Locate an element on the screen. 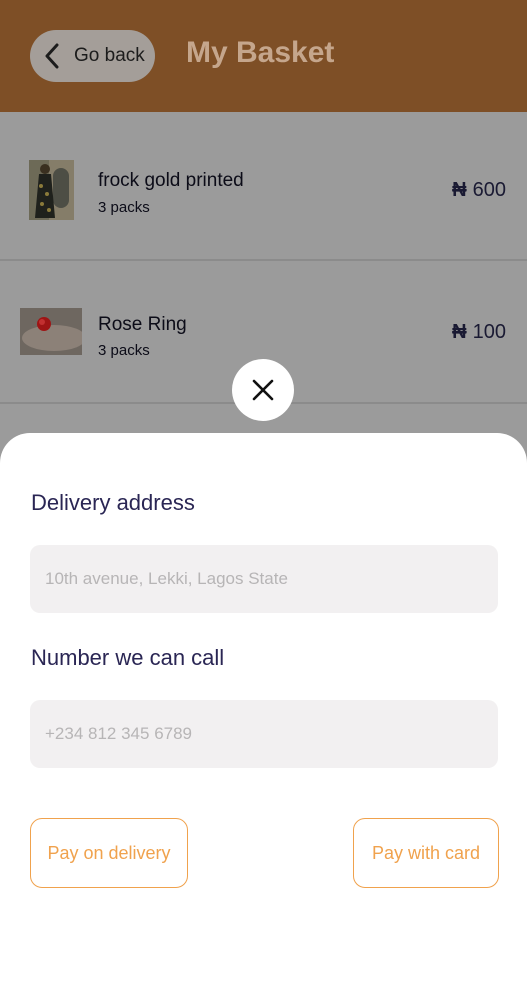 This screenshot has height=991, width=527. price-value: 100 is located at coordinates (489, 332).